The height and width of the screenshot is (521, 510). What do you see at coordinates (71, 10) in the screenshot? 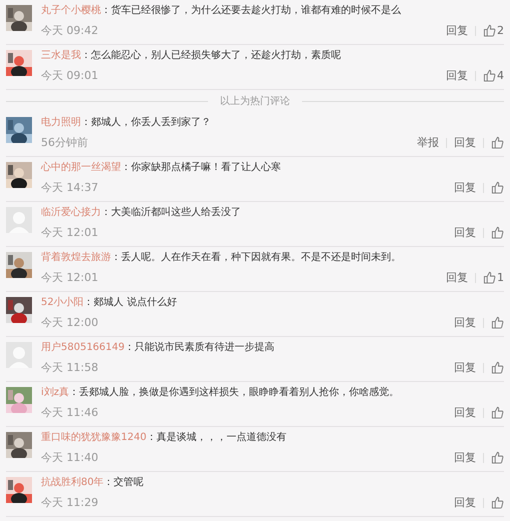
I see `username-link: 丸子个小樱桃` at bounding box center [71, 10].